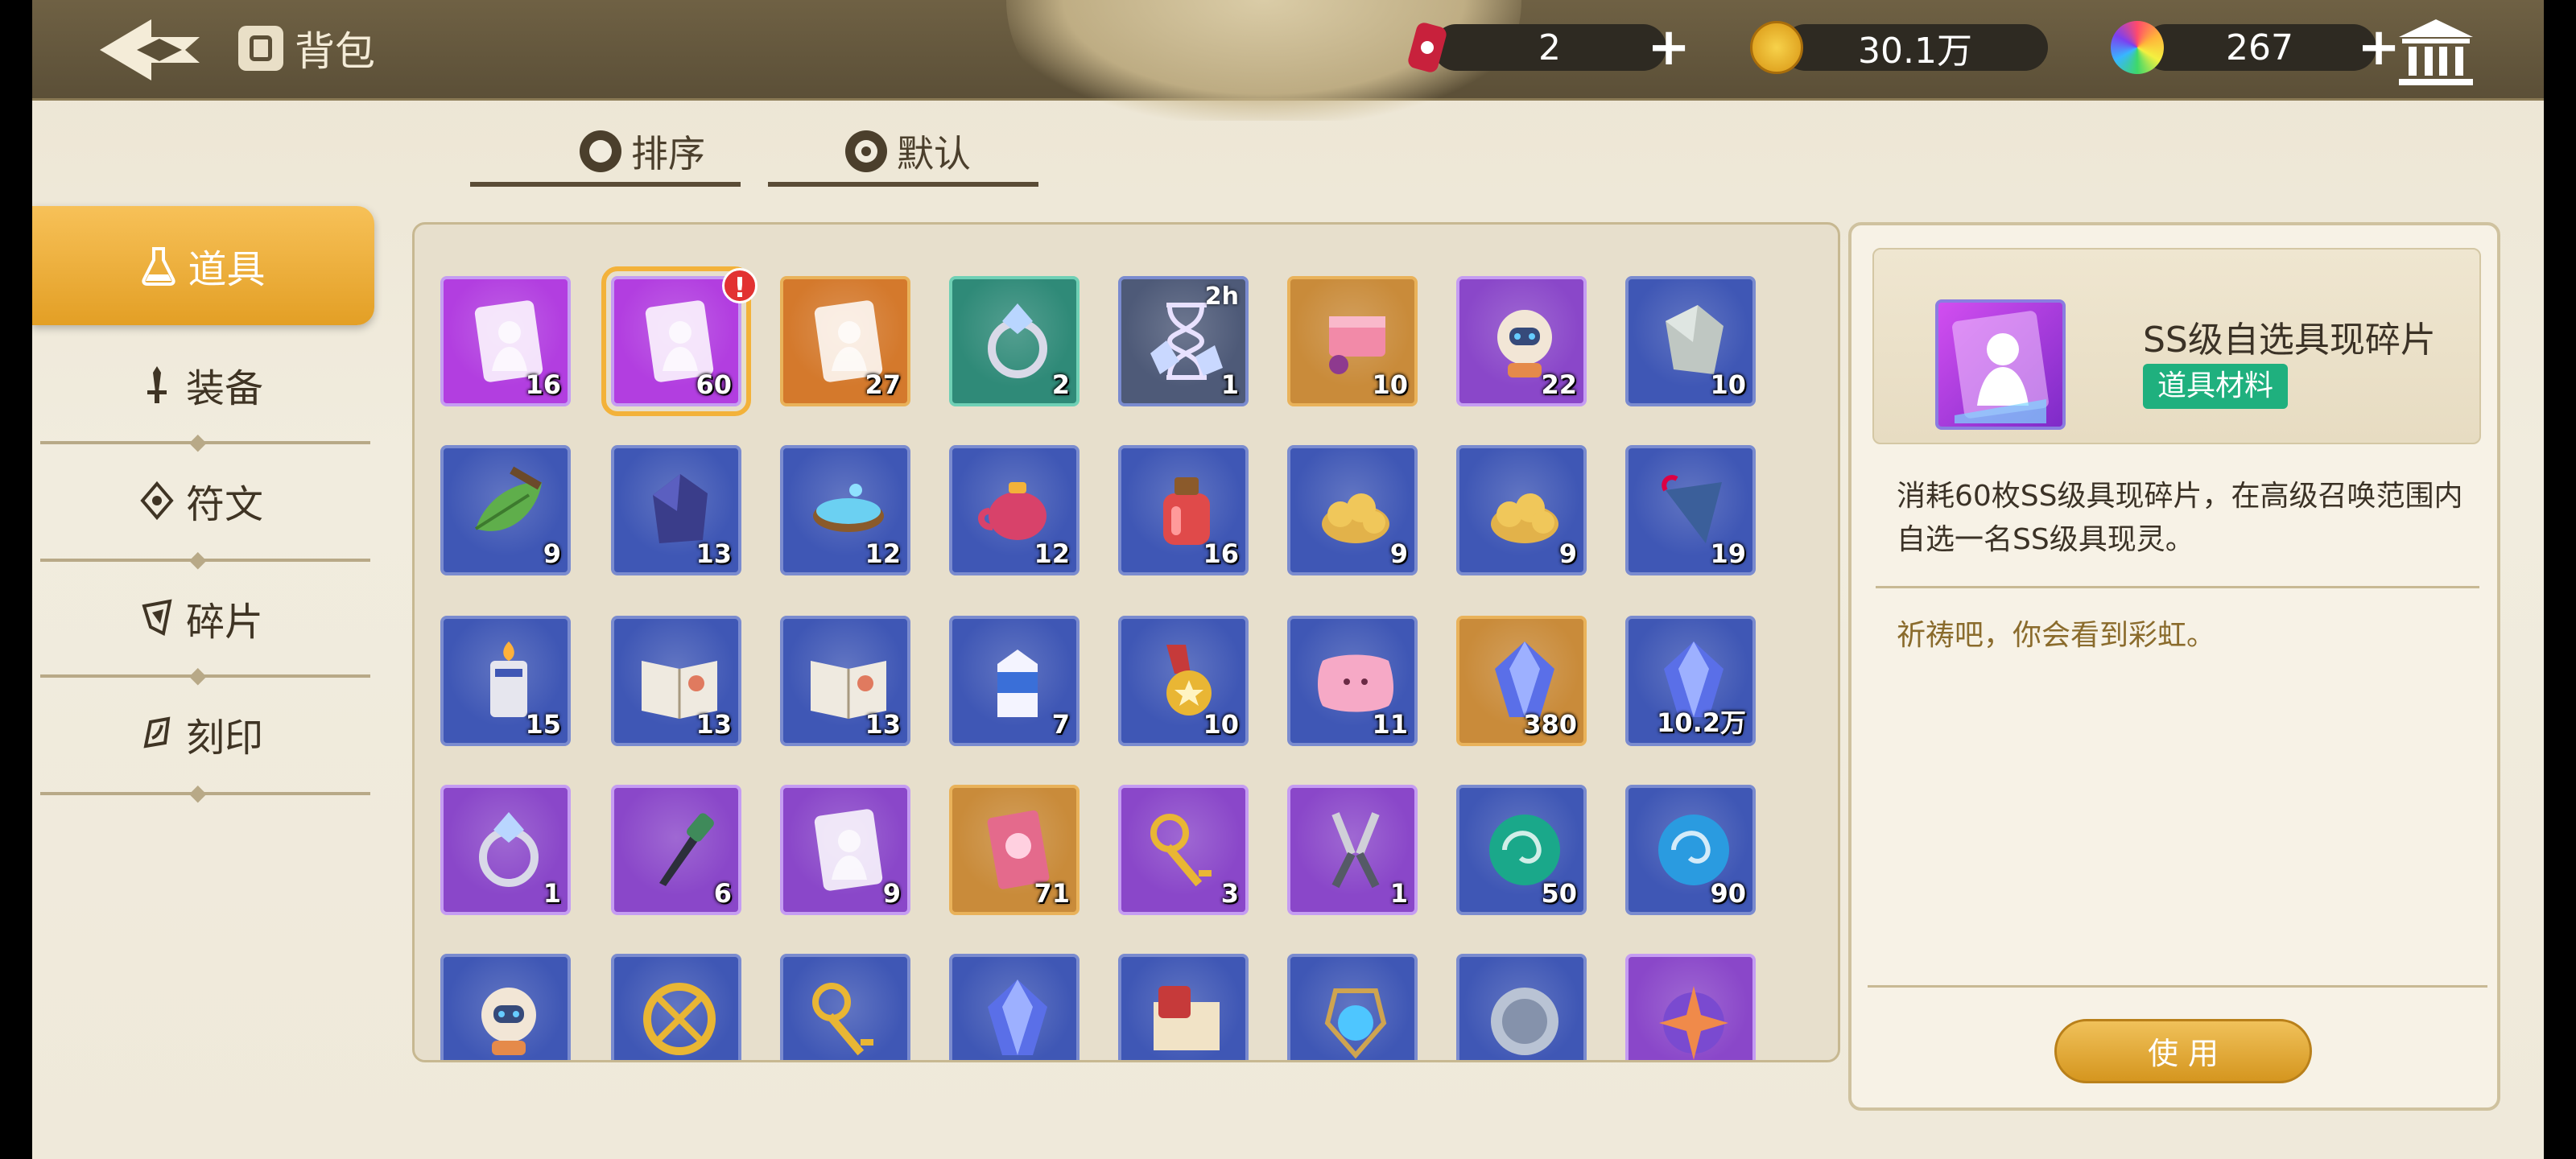  Describe the element at coordinates (157, 385) in the screenshot. I see `sword-icon` at that location.